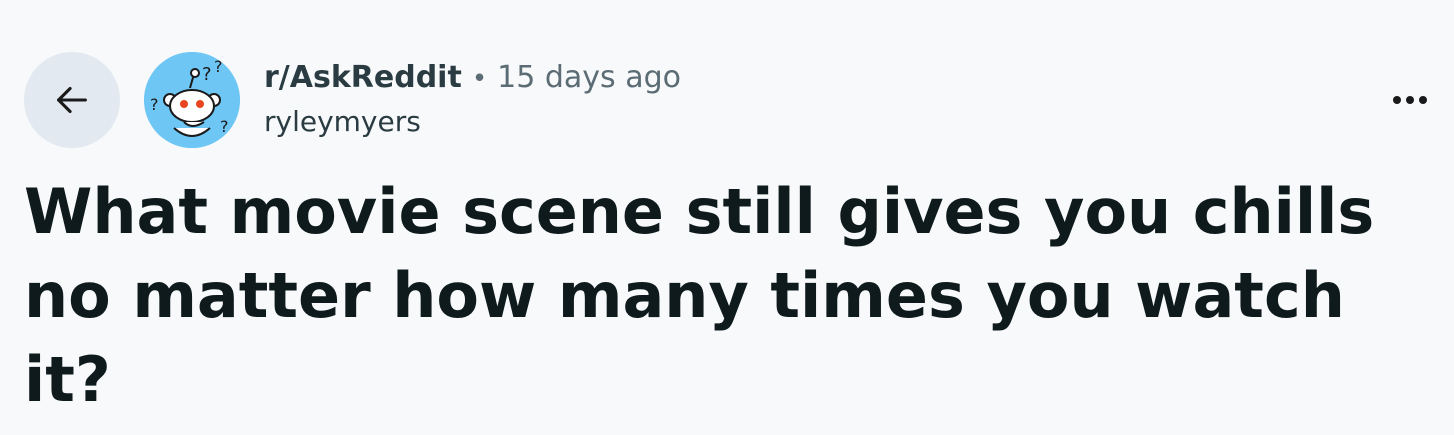 The width and height of the screenshot is (1454, 435). I want to click on post-meta-line: r/AskReddit • 15 days ago, so click(472, 77).